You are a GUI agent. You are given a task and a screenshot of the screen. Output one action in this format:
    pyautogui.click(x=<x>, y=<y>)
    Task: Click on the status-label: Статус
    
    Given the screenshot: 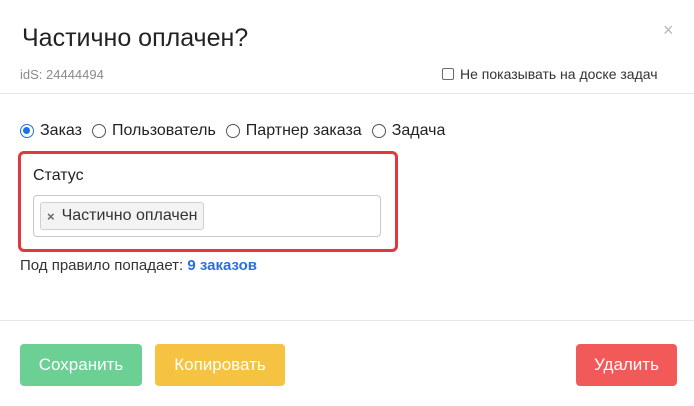 What is the action you would take?
    pyautogui.click(x=58, y=175)
    